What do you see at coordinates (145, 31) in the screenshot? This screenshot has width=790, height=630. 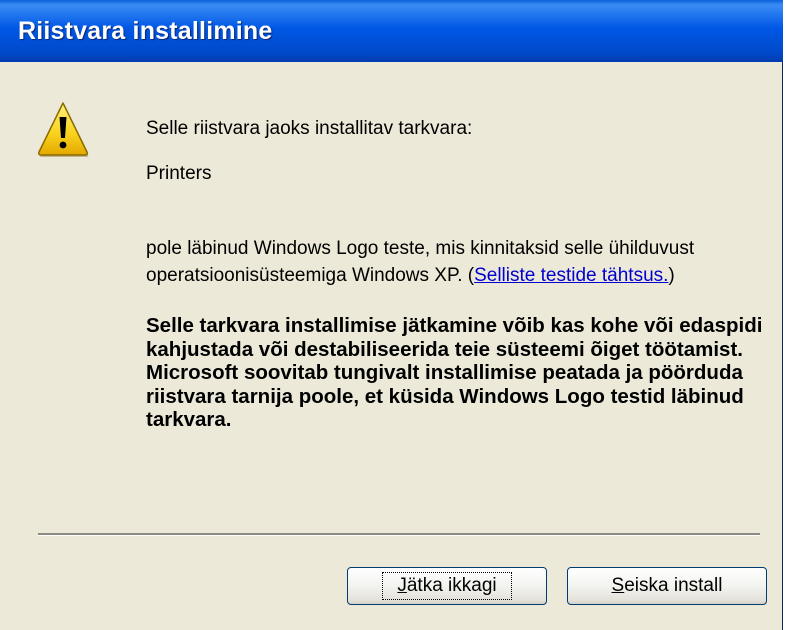 I see `window-title: Riistvara installimine` at bounding box center [145, 31].